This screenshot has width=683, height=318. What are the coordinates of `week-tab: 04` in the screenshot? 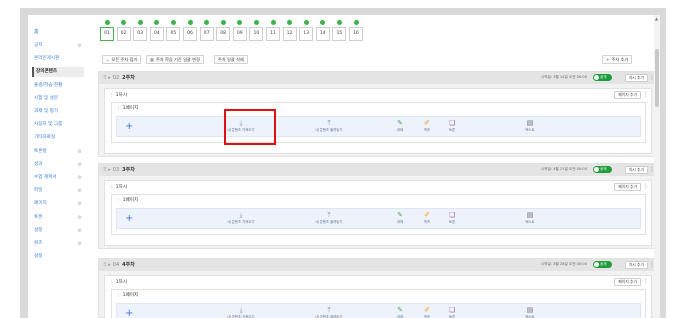 It's located at (156, 34).